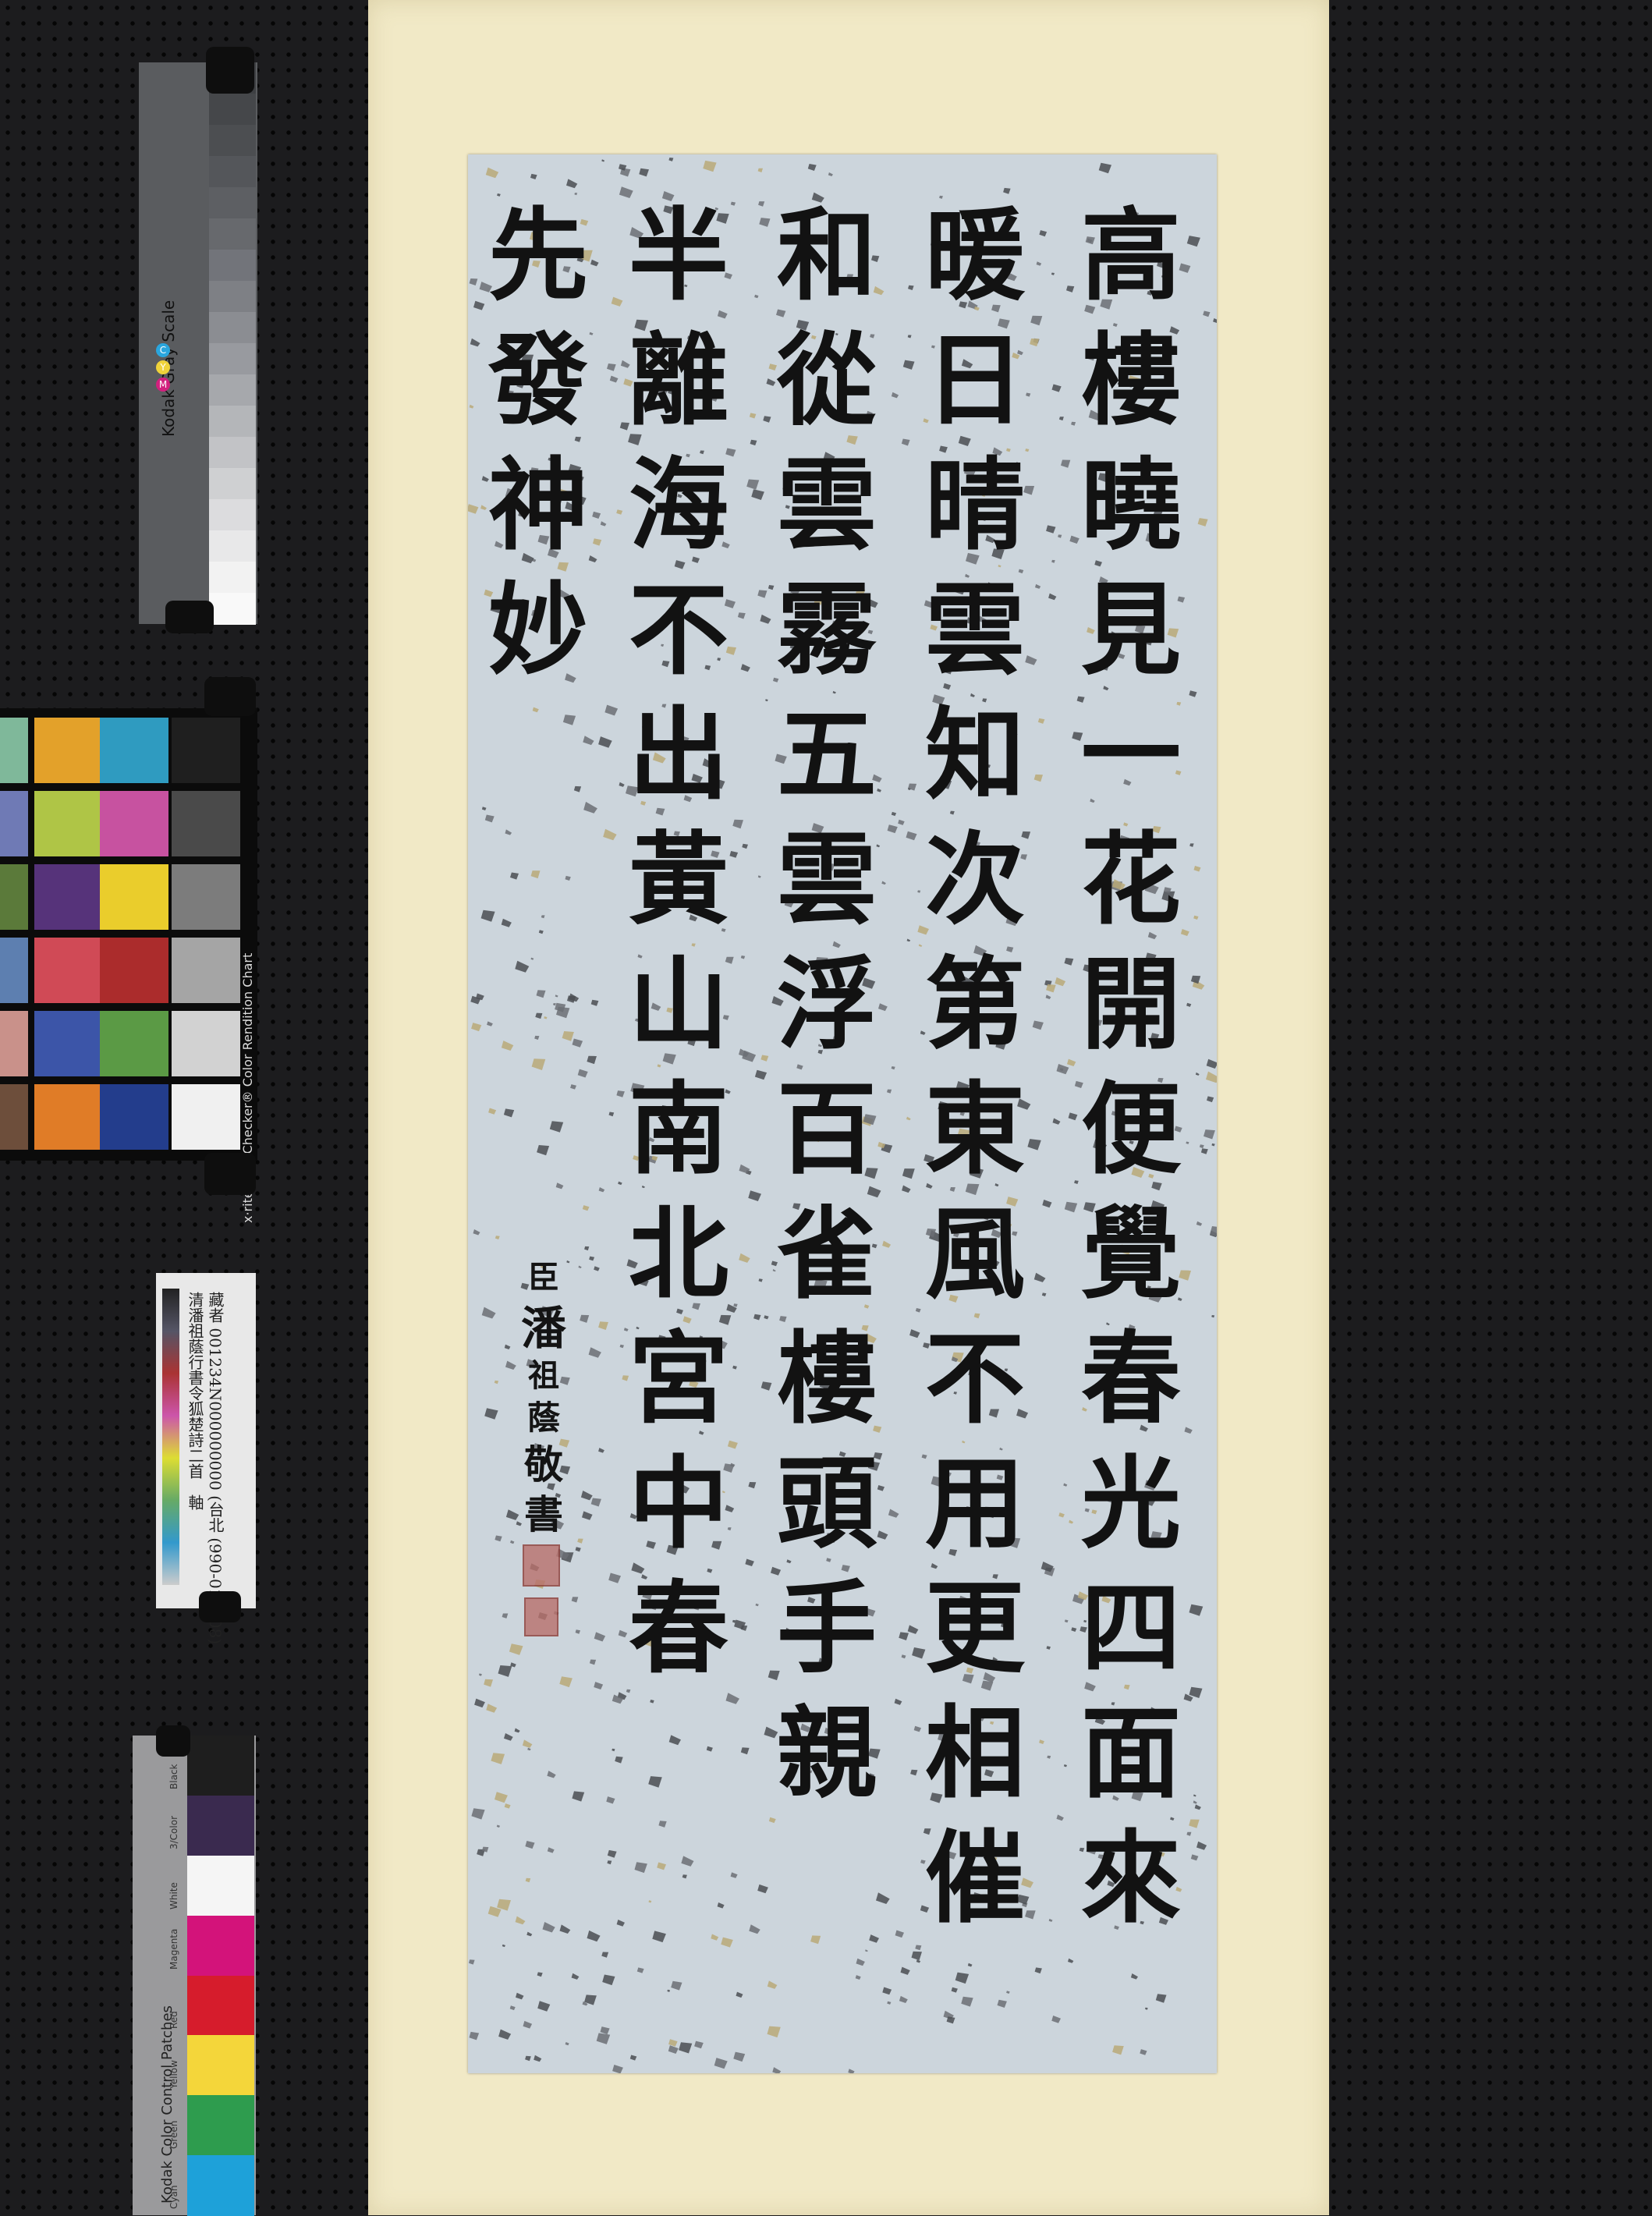 Image resolution: width=1652 pixels, height=2216 pixels. Describe the element at coordinates (173, 1895) in the screenshot. I see `control-patch-name: White` at that location.